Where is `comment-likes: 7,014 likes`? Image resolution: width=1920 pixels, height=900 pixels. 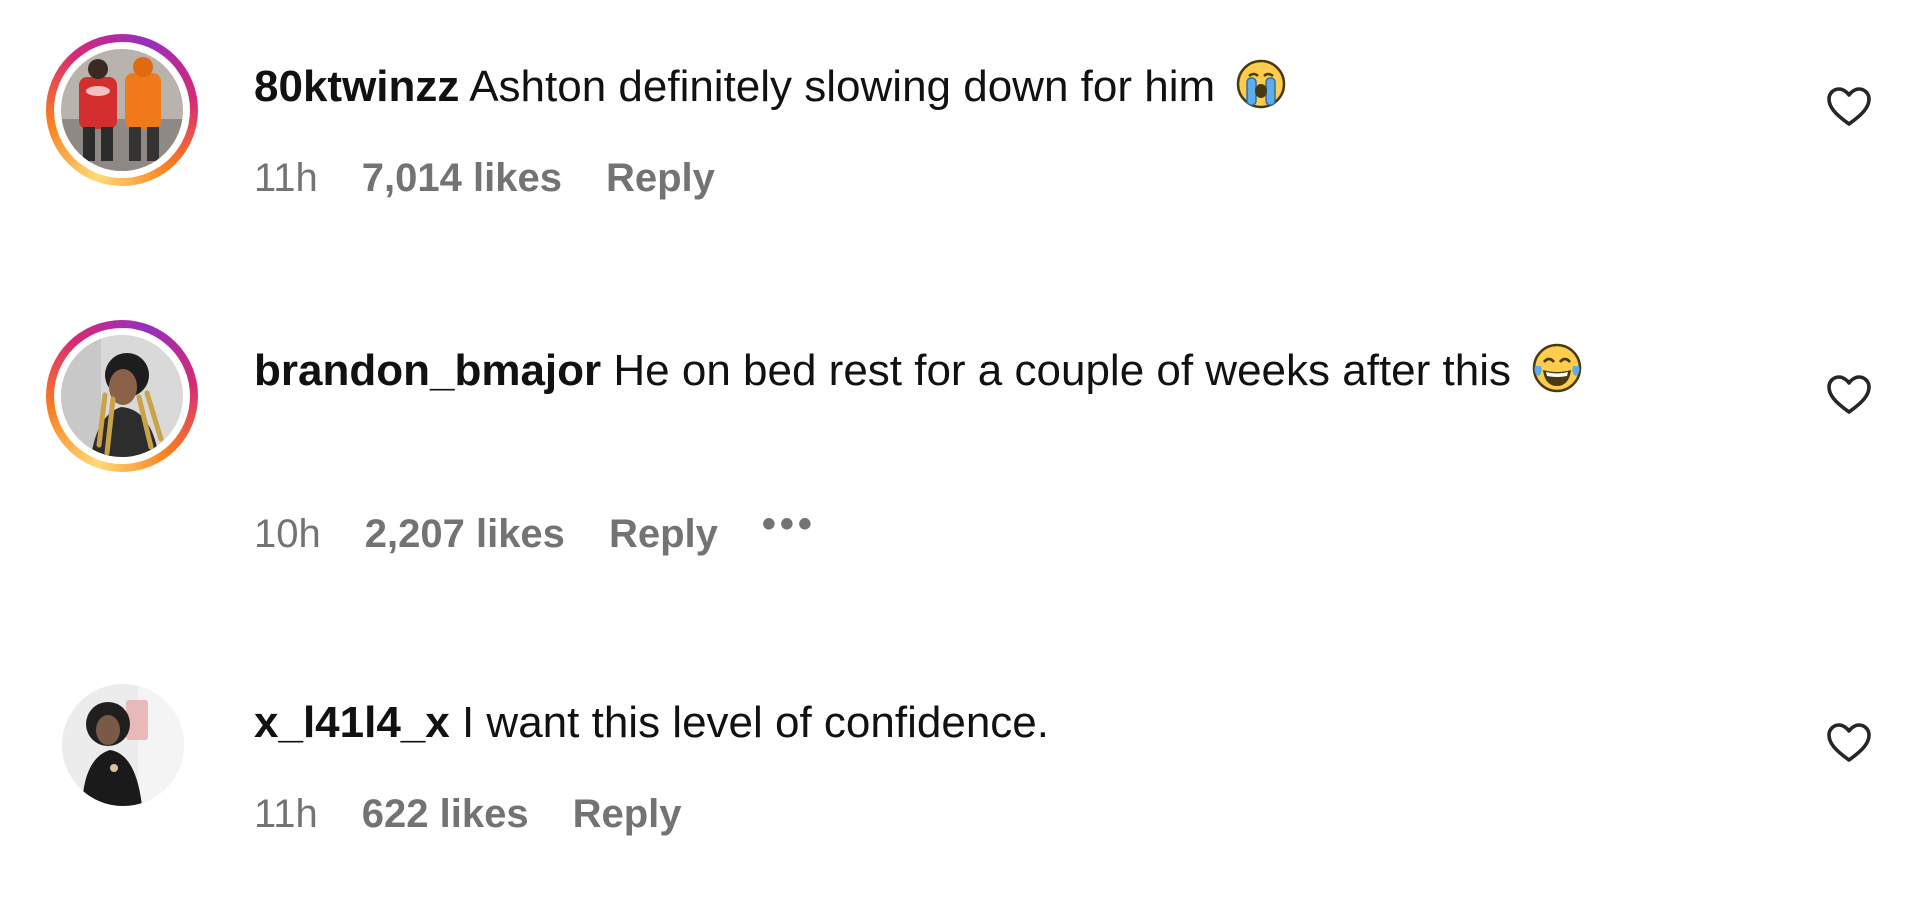
comment-likes: 7,014 likes is located at coordinates (462, 178).